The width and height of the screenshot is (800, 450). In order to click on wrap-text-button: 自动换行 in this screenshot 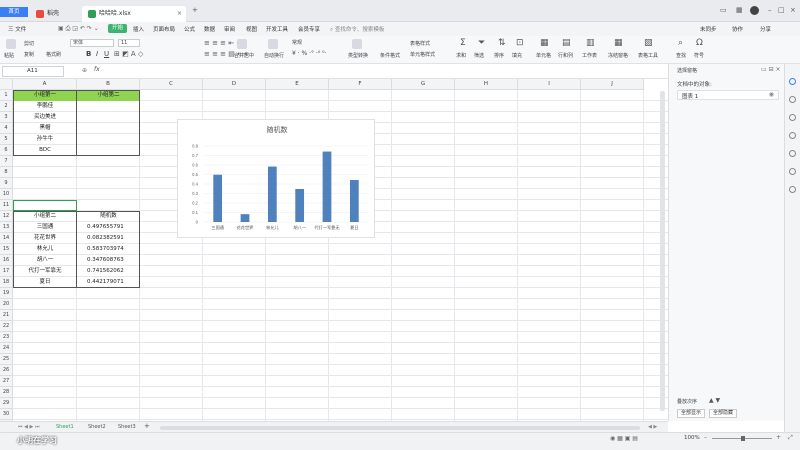, I will do `click(274, 55)`.